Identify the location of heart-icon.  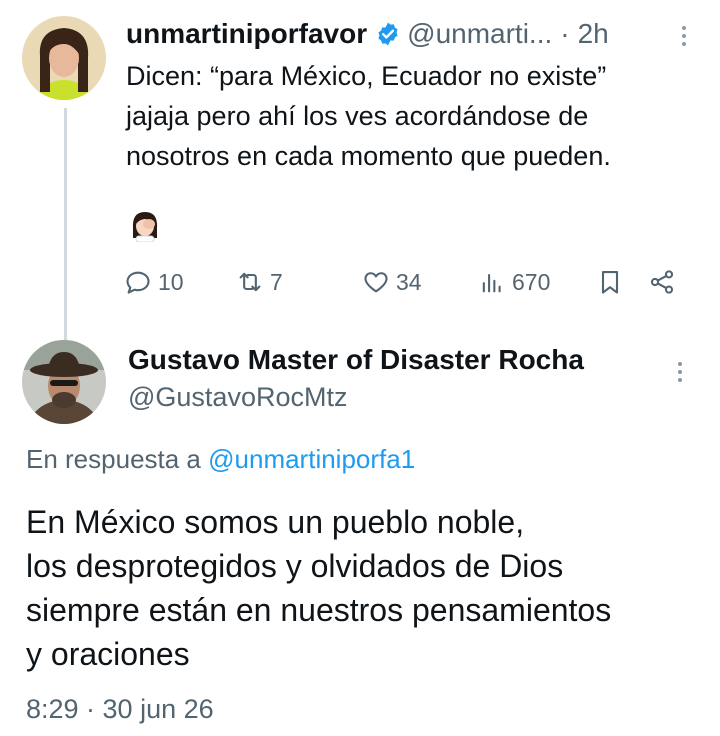
(376, 282).